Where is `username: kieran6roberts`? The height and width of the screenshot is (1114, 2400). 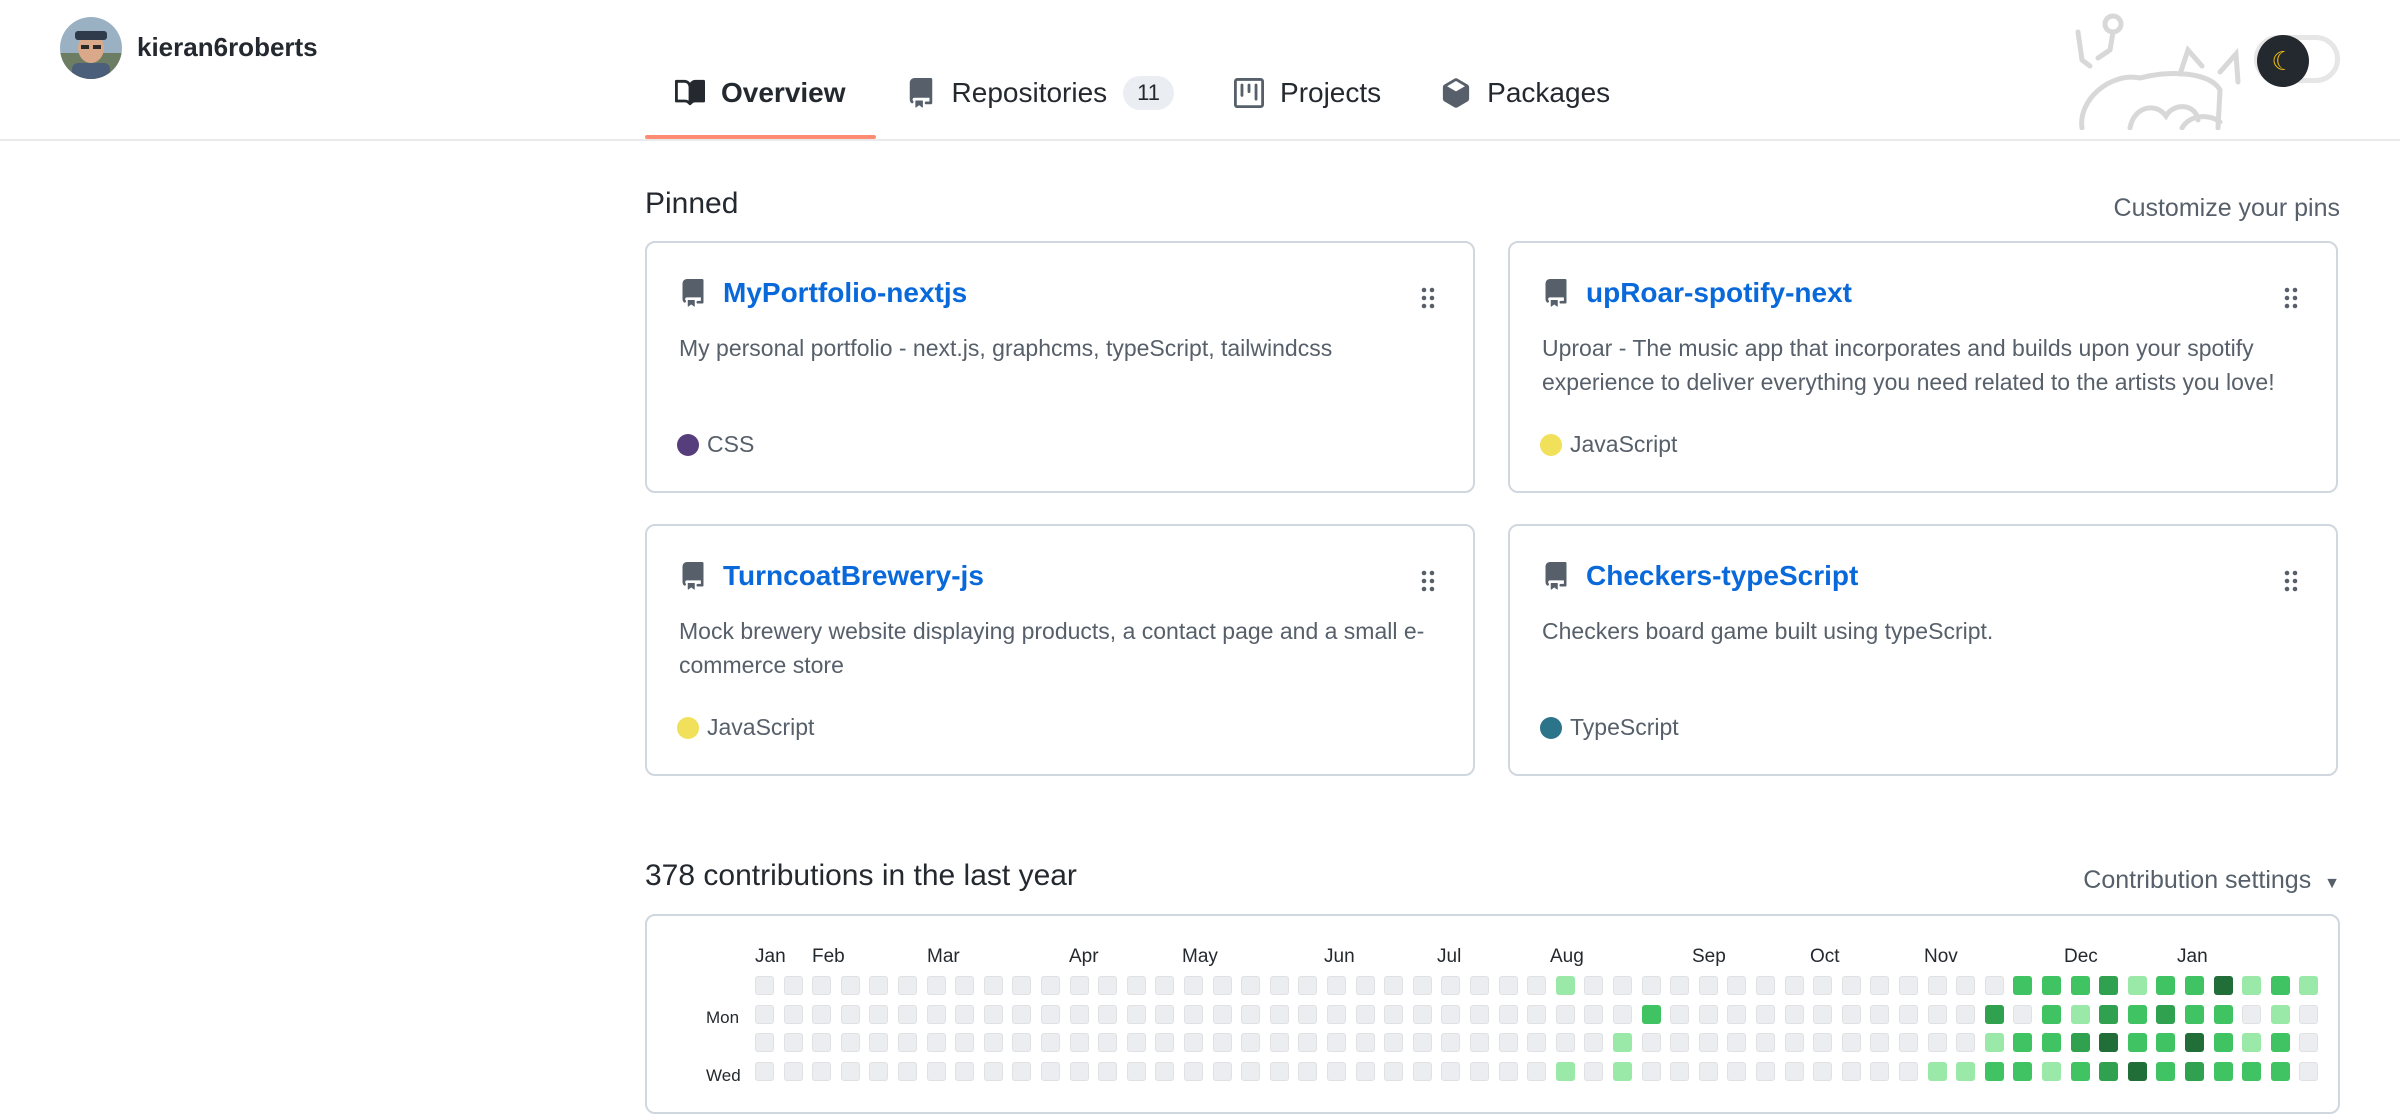 username: kieran6roberts is located at coordinates (227, 47).